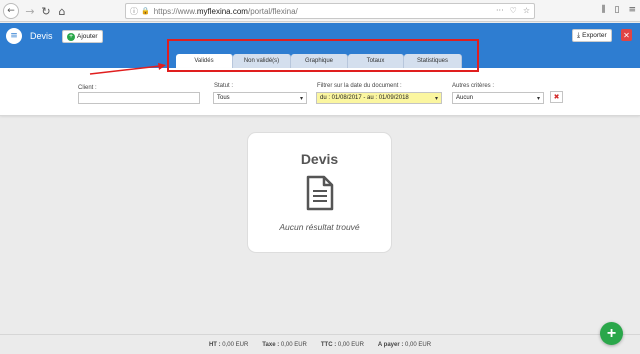 The image size is (640, 354). I want to click on clear-filters-button: ✖, so click(556, 97).